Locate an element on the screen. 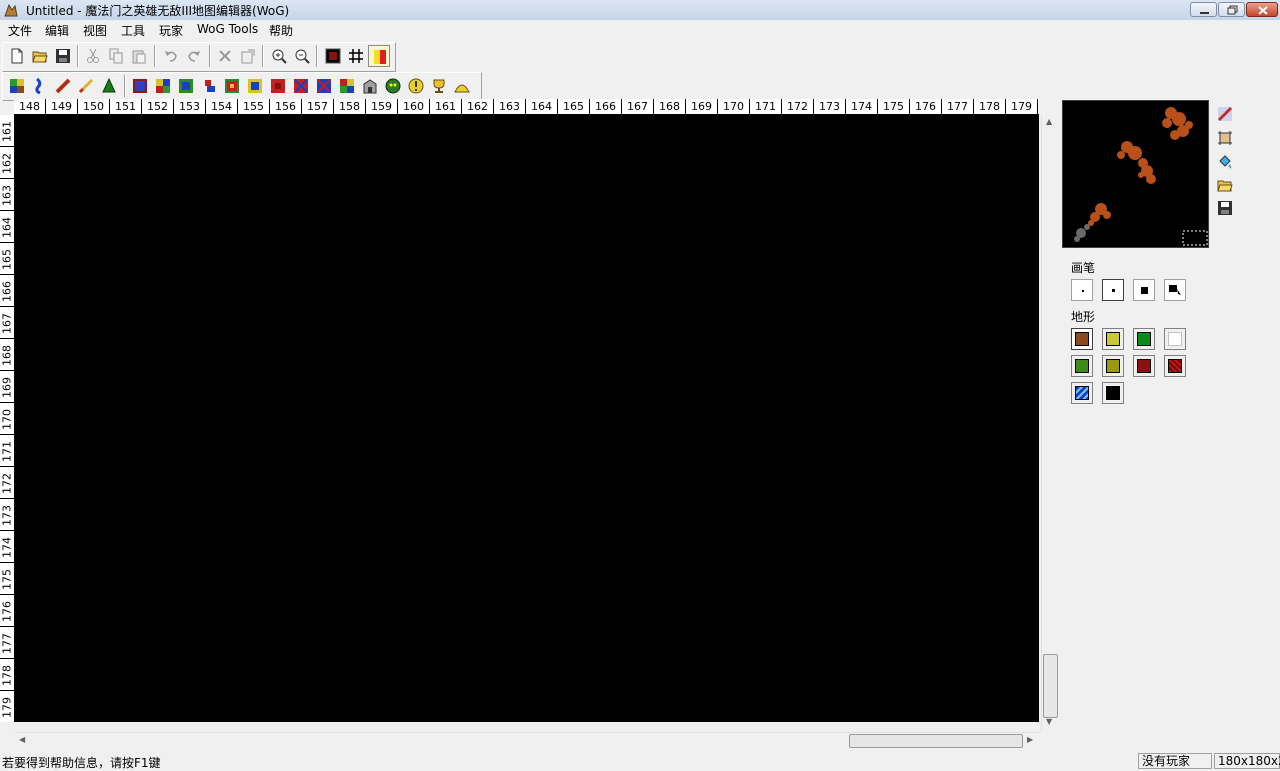 The width and height of the screenshot is (1280, 771). menu-file: 文件 is located at coordinates (20, 30).